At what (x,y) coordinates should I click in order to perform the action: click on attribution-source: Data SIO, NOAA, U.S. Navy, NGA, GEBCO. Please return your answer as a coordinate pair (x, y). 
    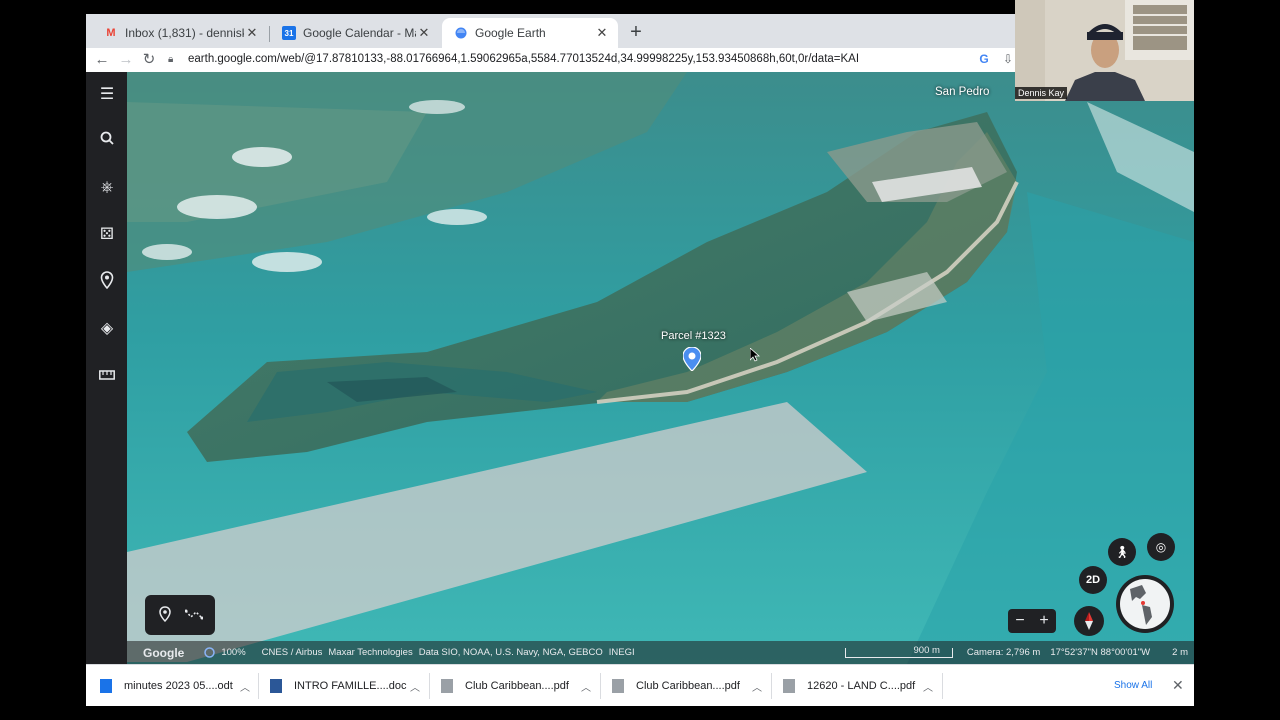
    Looking at the image, I should click on (511, 652).